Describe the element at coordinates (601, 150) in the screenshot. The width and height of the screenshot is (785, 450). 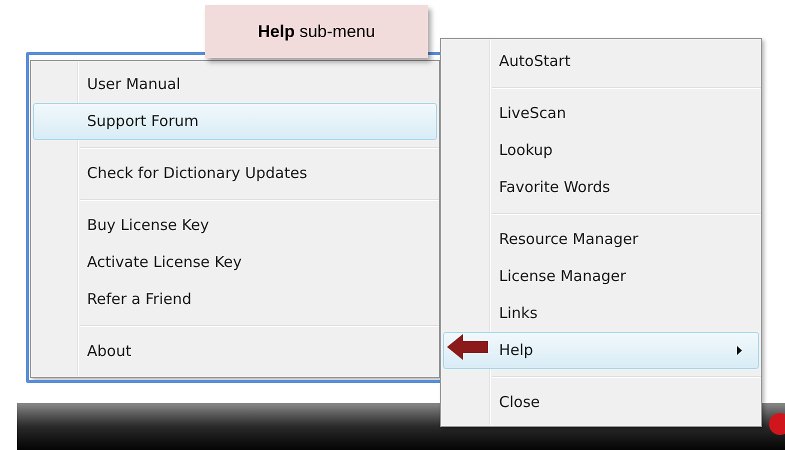
I see `menu-item: Lookup` at that location.